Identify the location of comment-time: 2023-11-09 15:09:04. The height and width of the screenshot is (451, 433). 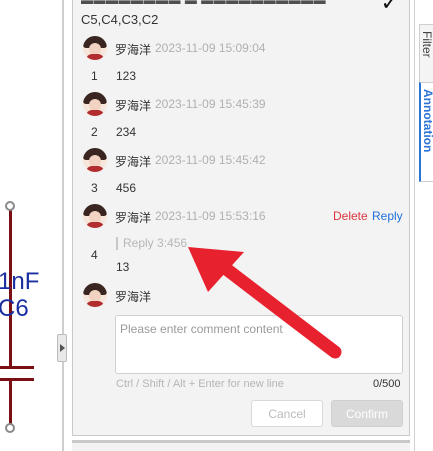
(210, 48).